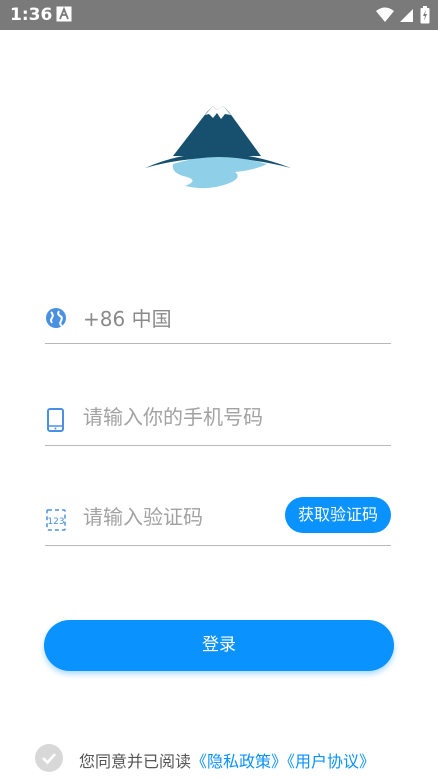  Describe the element at coordinates (55, 420) in the screenshot. I see `phone-icon` at that location.